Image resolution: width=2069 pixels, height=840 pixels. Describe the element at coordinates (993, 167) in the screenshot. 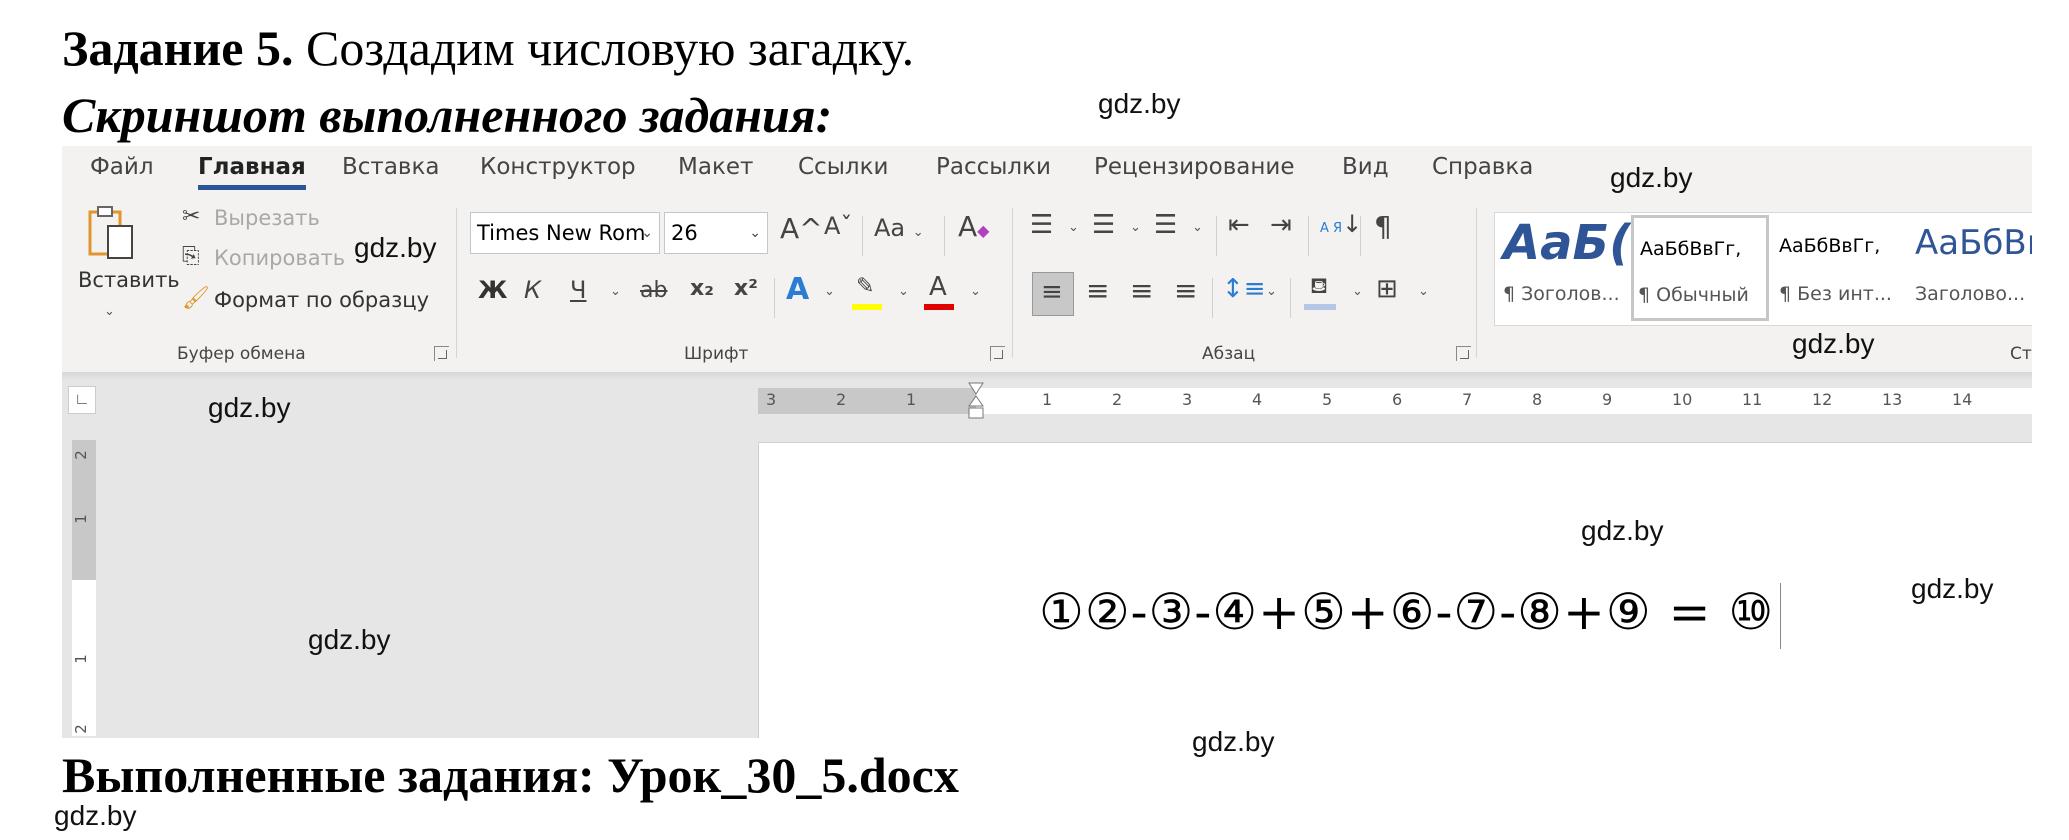

I see `tab-mailings: Рассылки` at that location.